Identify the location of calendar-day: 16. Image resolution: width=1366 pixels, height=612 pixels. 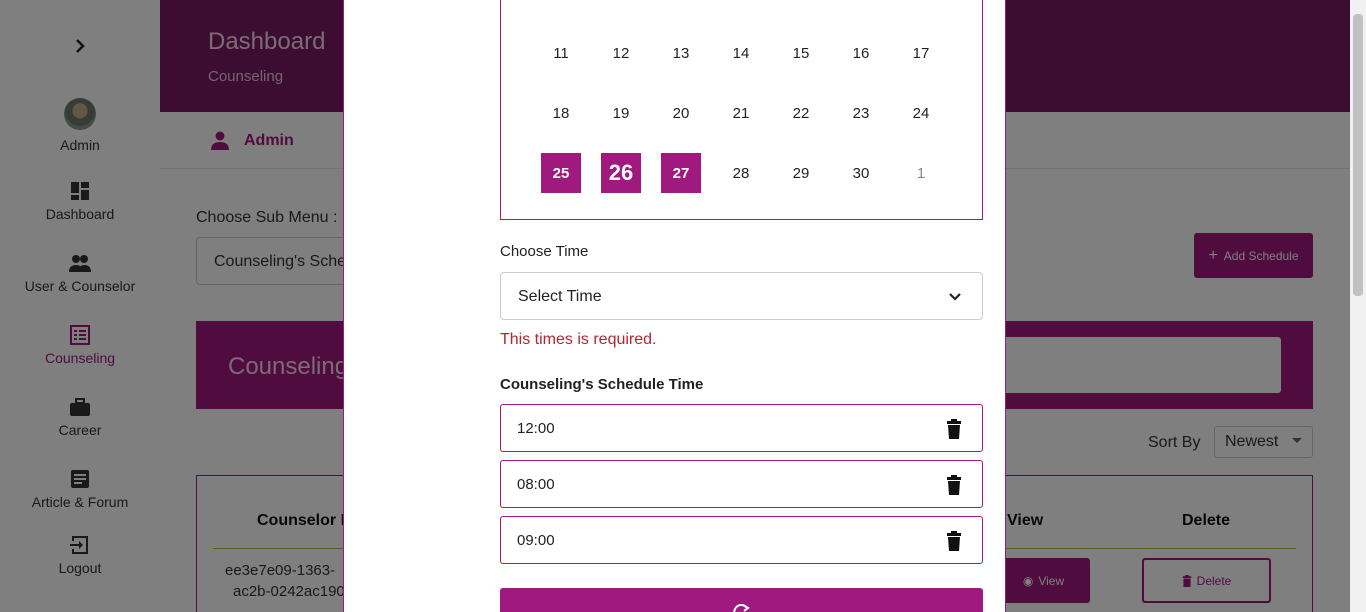
(861, 53).